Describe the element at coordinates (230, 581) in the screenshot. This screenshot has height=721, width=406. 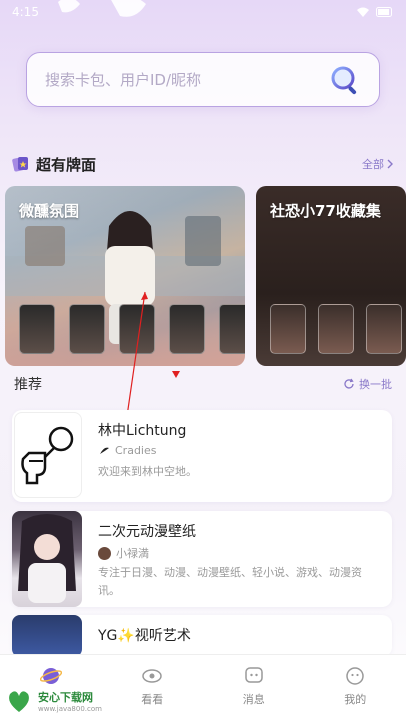
I see `item-desc: 专注于日漫、动漫、动漫壁纸、轻小说、游戏、动漫资讯。` at that location.